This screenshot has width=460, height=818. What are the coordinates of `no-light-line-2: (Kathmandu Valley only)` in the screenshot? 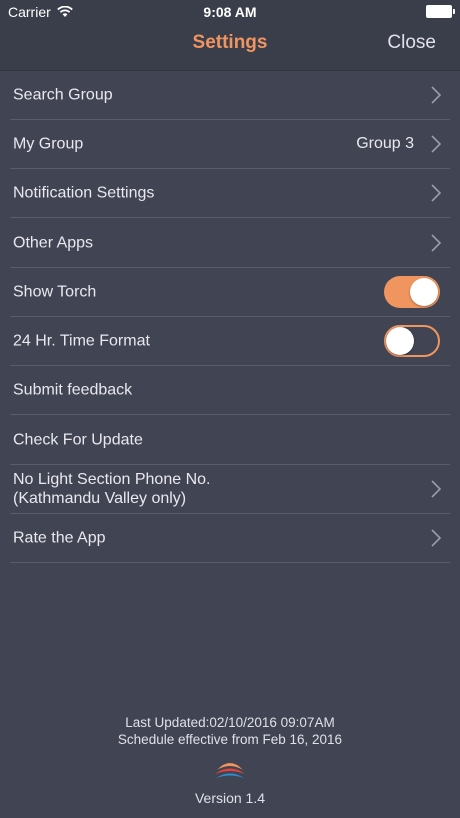 It's located at (100, 498).